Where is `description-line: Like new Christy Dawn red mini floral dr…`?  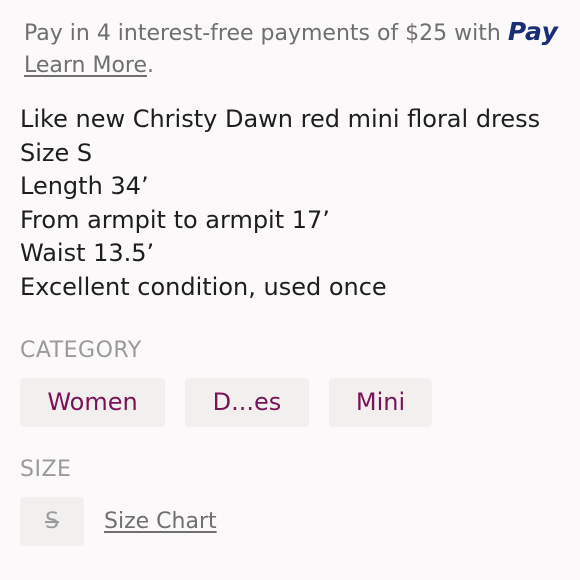 description-line: Like new Christy Dawn red mini floral dr… is located at coordinates (280, 119).